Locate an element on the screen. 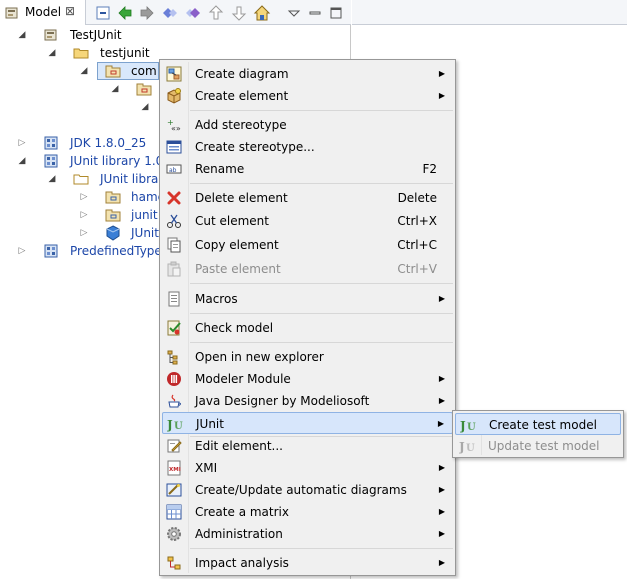  menu-item-junit: J U JUnit ▶ is located at coordinates (307, 423).